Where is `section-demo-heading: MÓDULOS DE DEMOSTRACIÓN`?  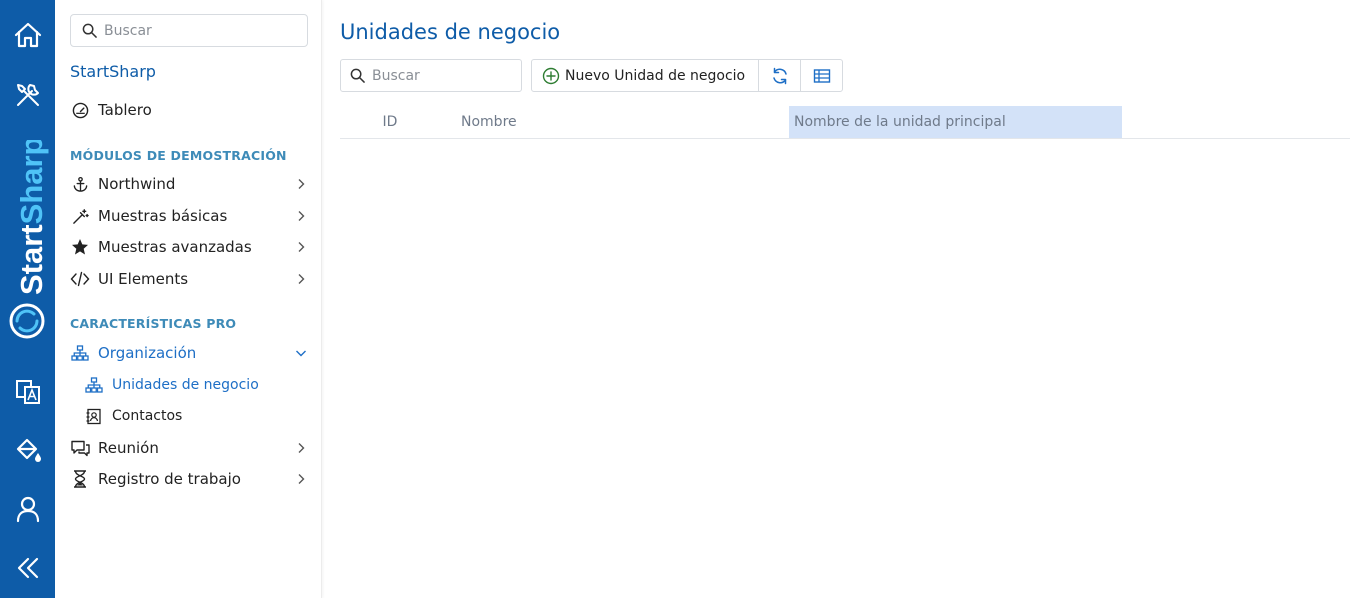
section-demo-heading: MÓDULOS DE DEMOSTRACIÓN is located at coordinates (178, 155).